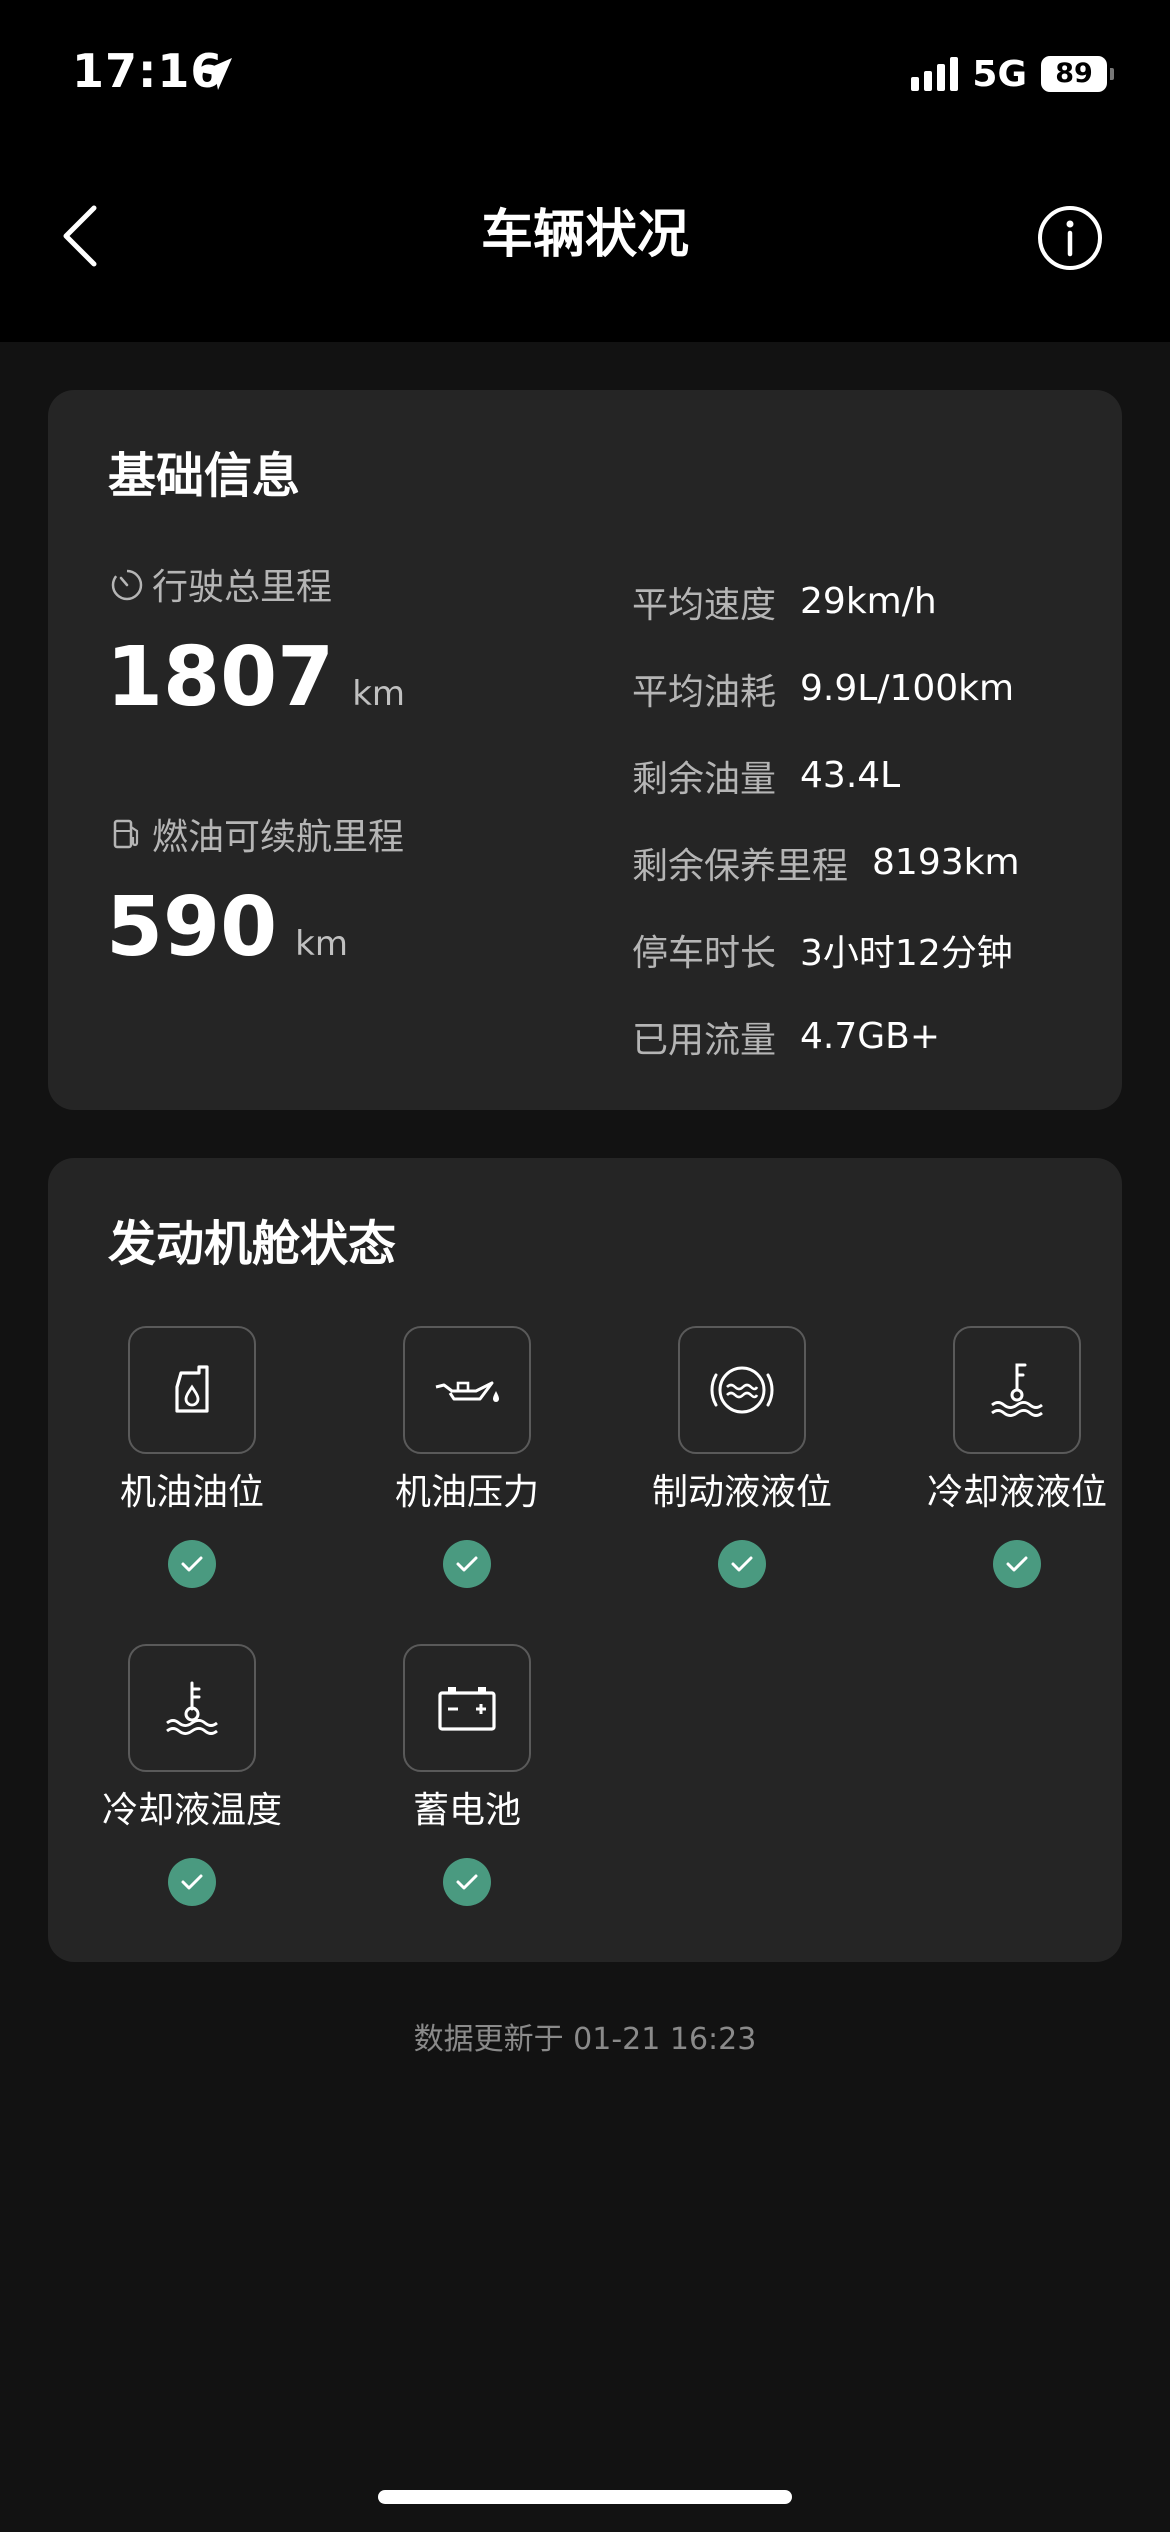  Describe the element at coordinates (467, 1391) in the screenshot. I see `oil-pressure-icon` at that location.